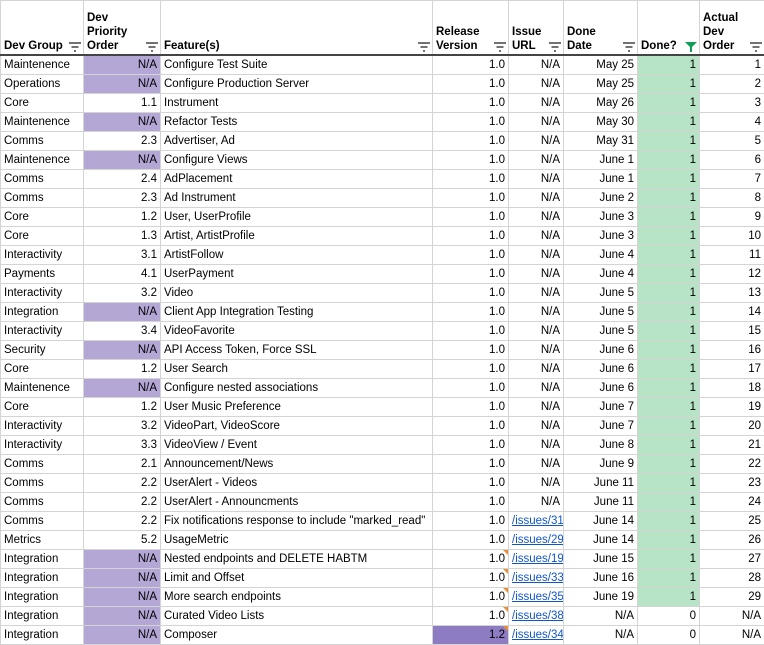 This screenshot has height=645, width=764. Describe the element at coordinates (601, 578) in the screenshot. I see `cell-done-date: June 16` at that location.